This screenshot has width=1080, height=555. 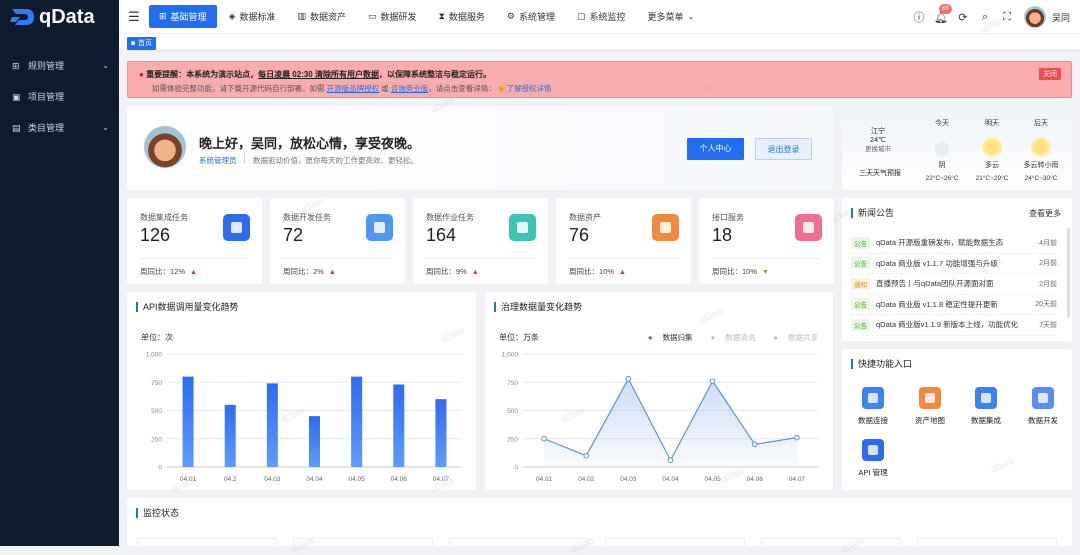 I want to click on nav-more-menu: 更多菜单 ⌄, so click(x=671, y=16).